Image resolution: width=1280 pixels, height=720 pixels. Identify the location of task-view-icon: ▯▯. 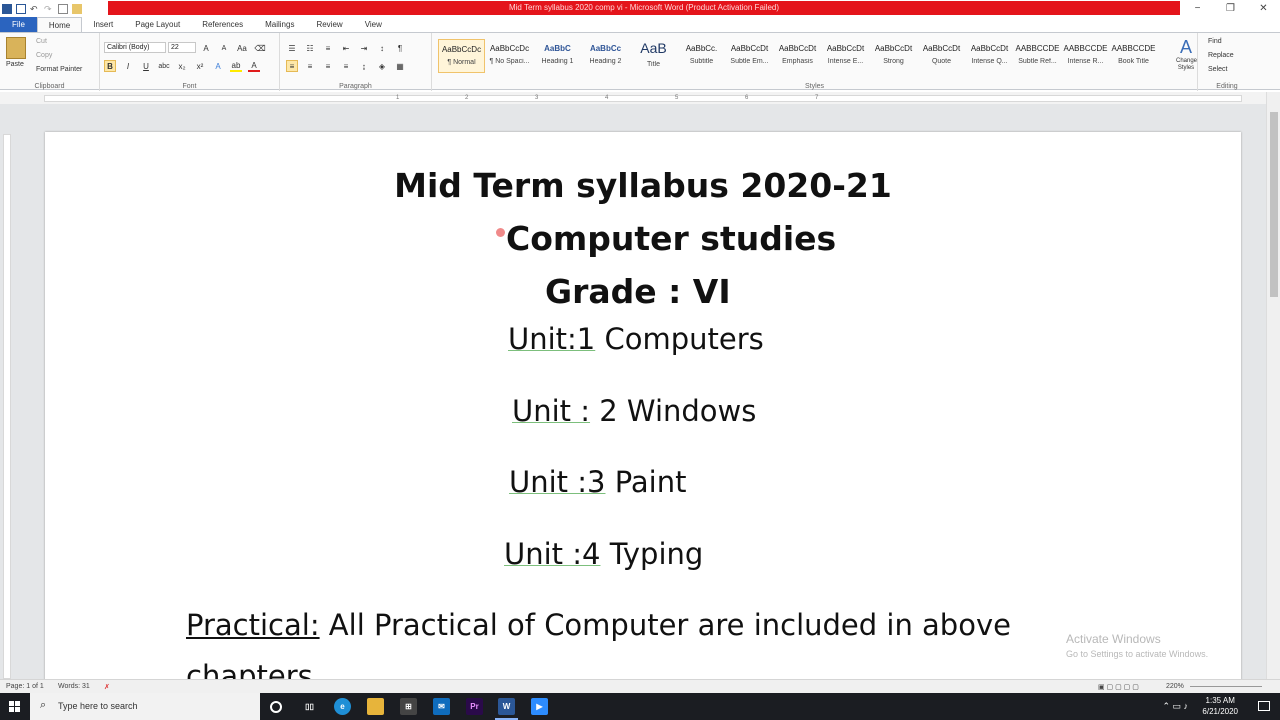
(309, 706).